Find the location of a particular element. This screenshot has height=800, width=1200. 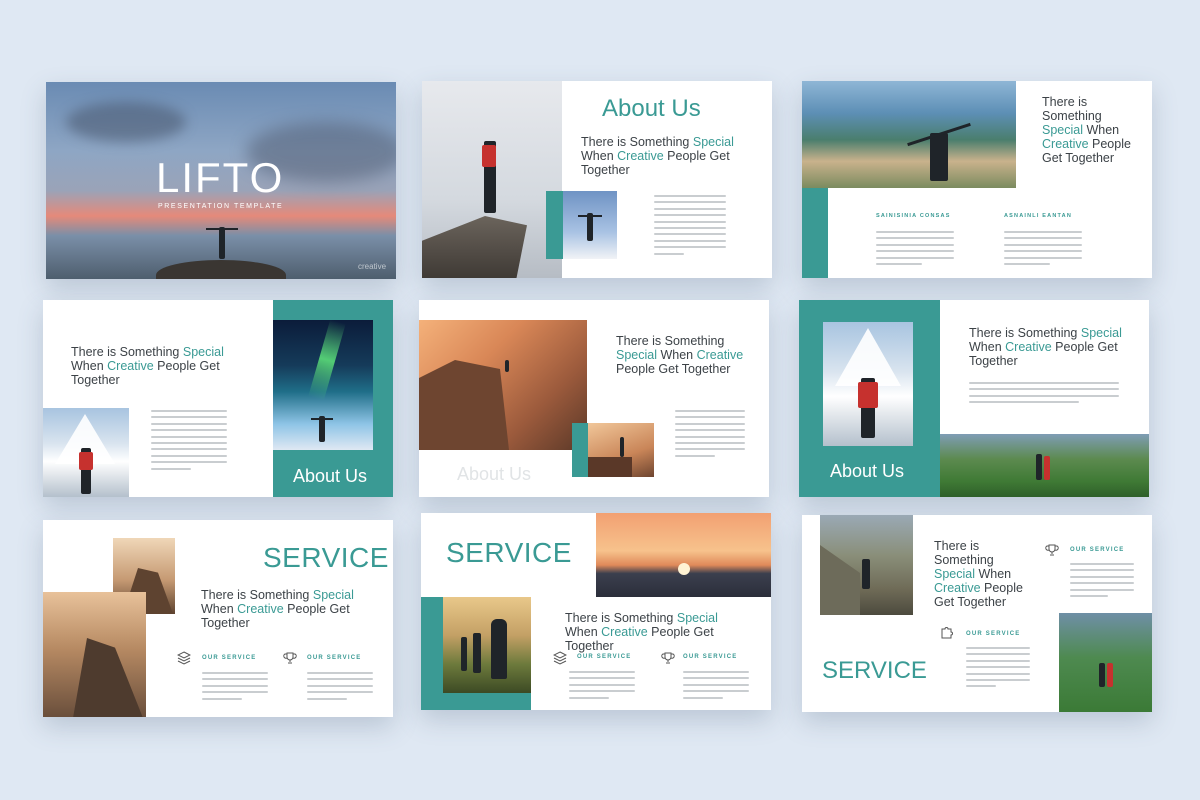

column-heading-2: ASNAINLI EANTAN is located at coordinates (1038, 216).